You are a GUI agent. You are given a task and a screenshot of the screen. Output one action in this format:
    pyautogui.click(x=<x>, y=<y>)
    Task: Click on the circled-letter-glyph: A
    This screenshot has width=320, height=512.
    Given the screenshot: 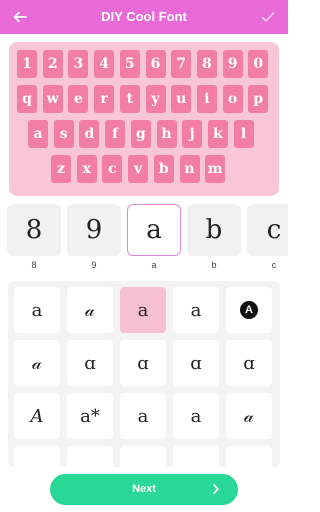 What is the action you would take?
    pyautogui.click(x=249, y=310)
    